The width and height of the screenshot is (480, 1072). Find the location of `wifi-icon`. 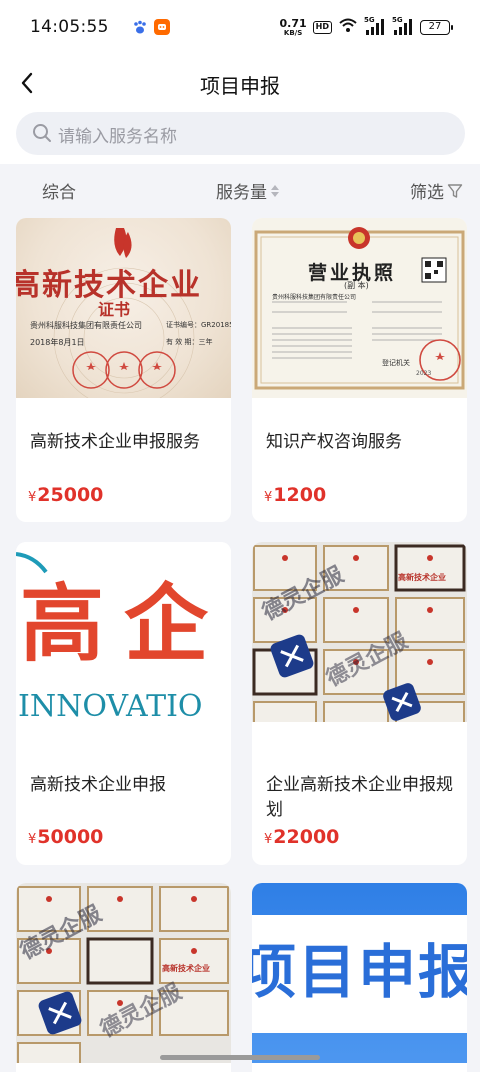

wifi-icon is located at coordinates (348, 27).